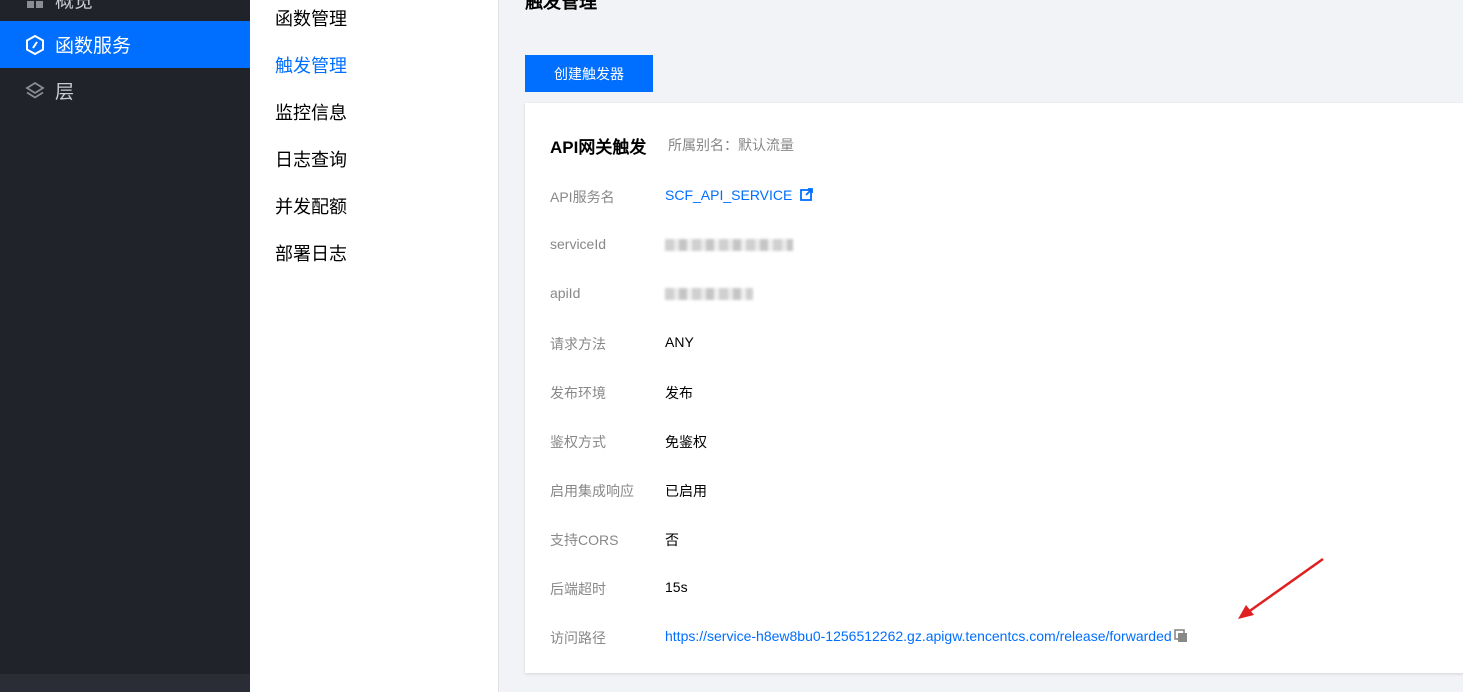 The width and height of the screenshot is (1463, 692). I want to click on external-link-icon, so click(807, 196).